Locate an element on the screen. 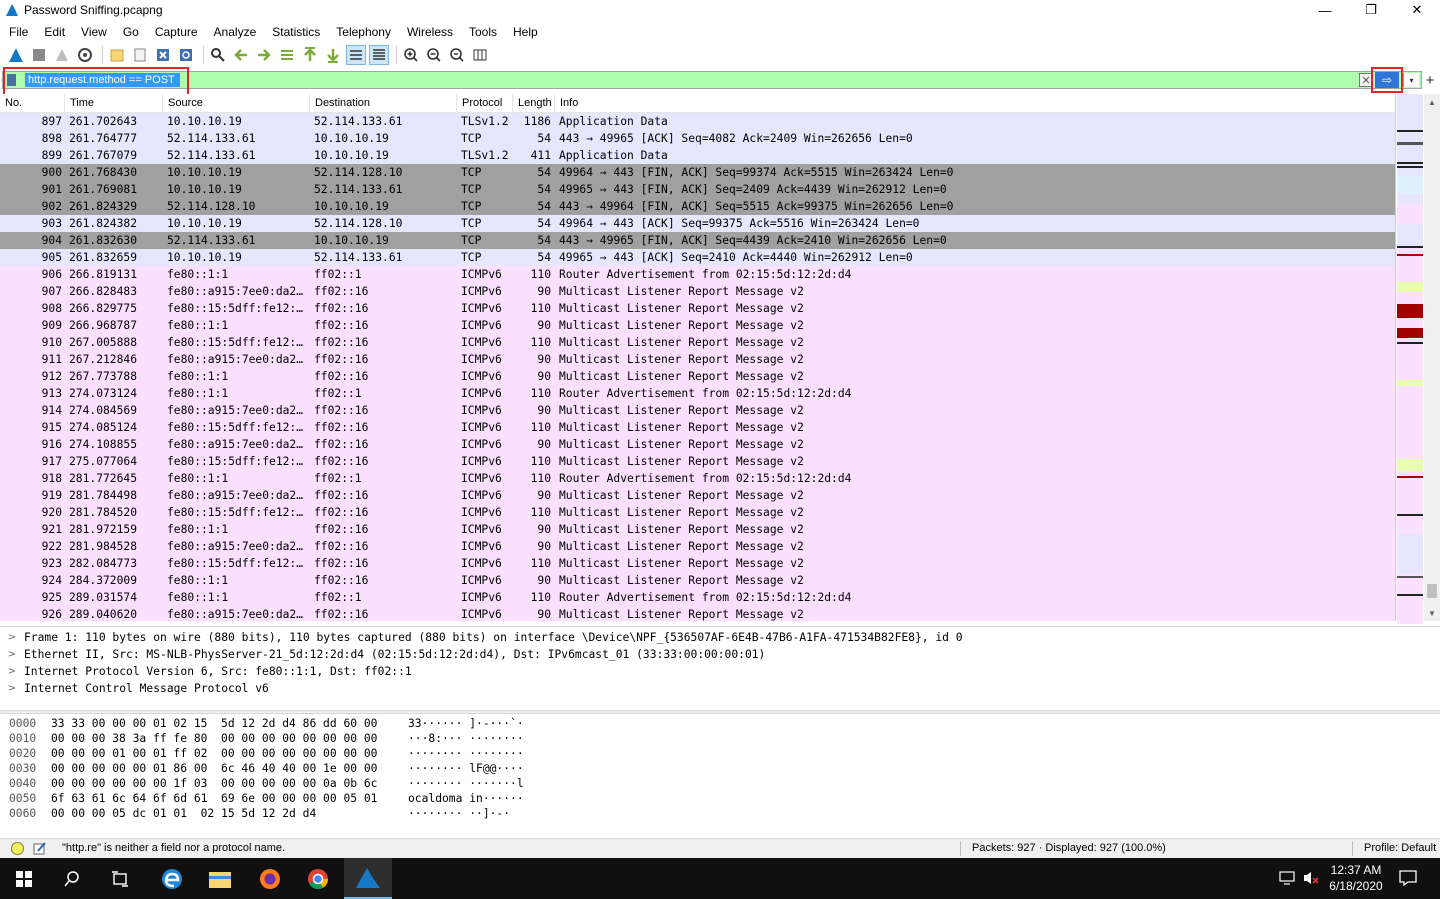 This screenshot has width=1440, height=899. menu-telephony: Telephony is located at coordinates (363, 32).